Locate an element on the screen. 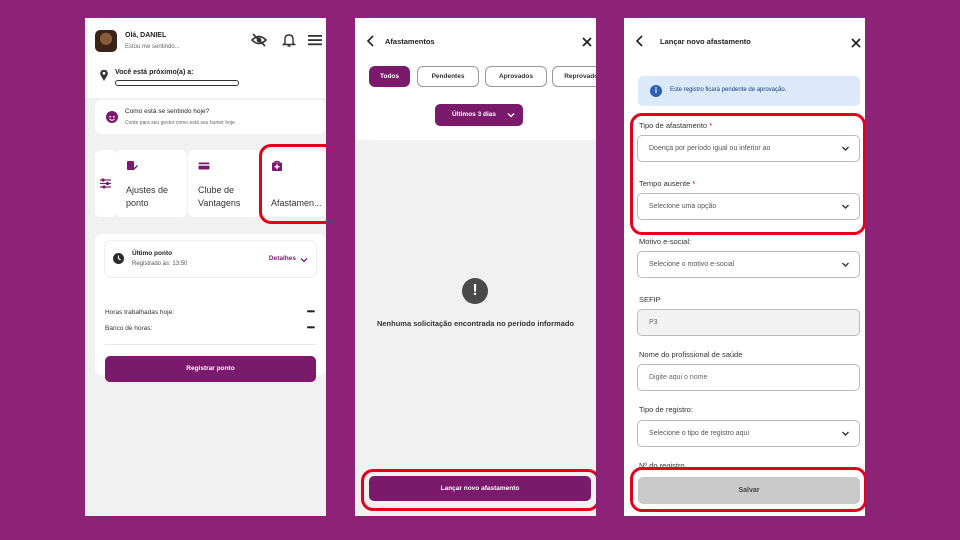 The height and width of the screenshot is (540, 960). period-filter-label: Últimos 3 dias is located at coordinates (474, 114).